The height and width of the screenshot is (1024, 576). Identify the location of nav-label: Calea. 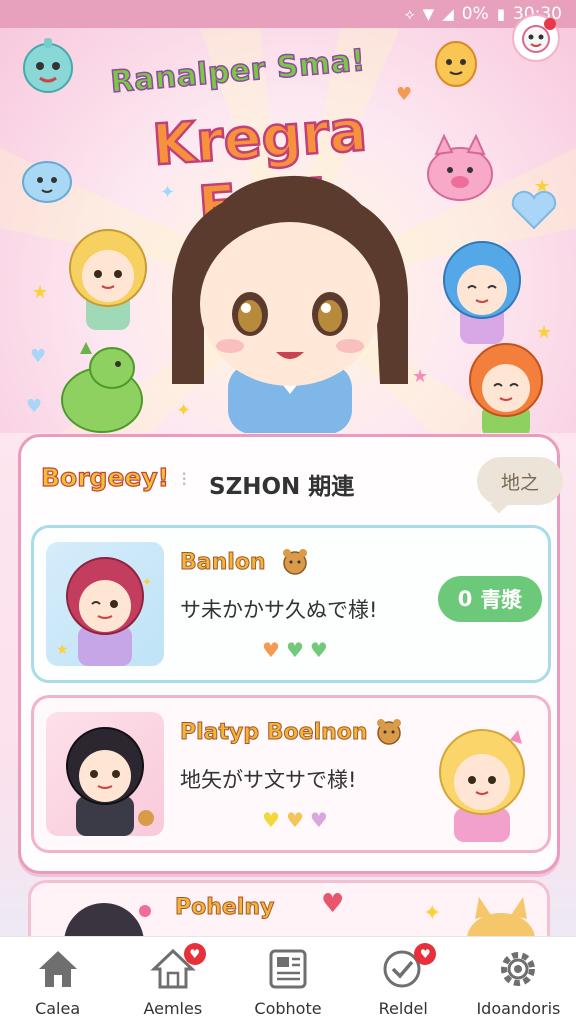
(58, 1008).